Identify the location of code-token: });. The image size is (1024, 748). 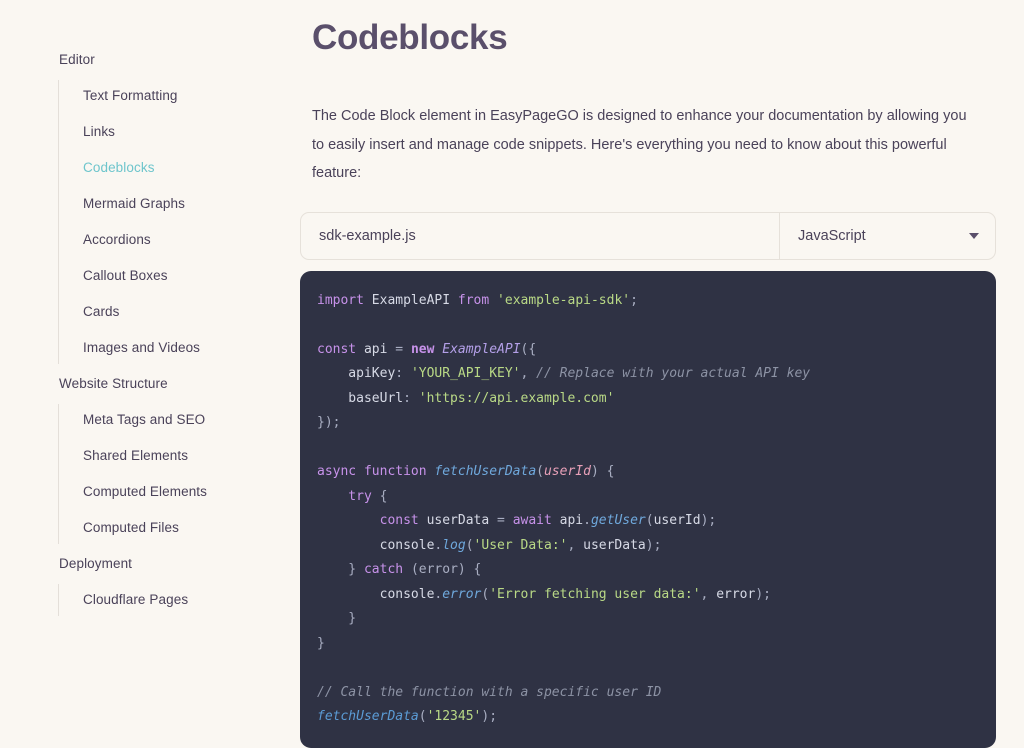
(329, 422).